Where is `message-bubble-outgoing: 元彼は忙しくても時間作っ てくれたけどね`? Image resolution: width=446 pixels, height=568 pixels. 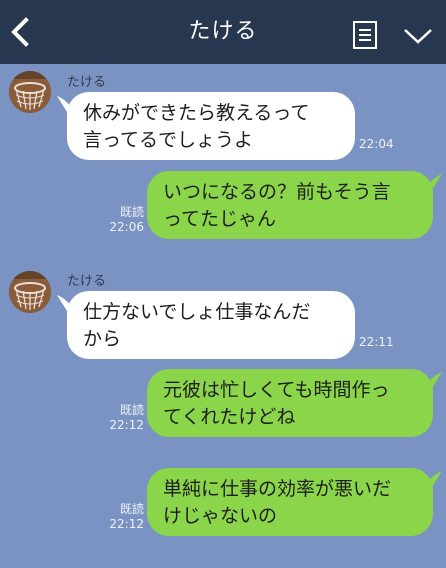 message-bubble-outgoing: 元彼は忙しくても時間作っ てくれたけどね is located at coordinates (290, 403).